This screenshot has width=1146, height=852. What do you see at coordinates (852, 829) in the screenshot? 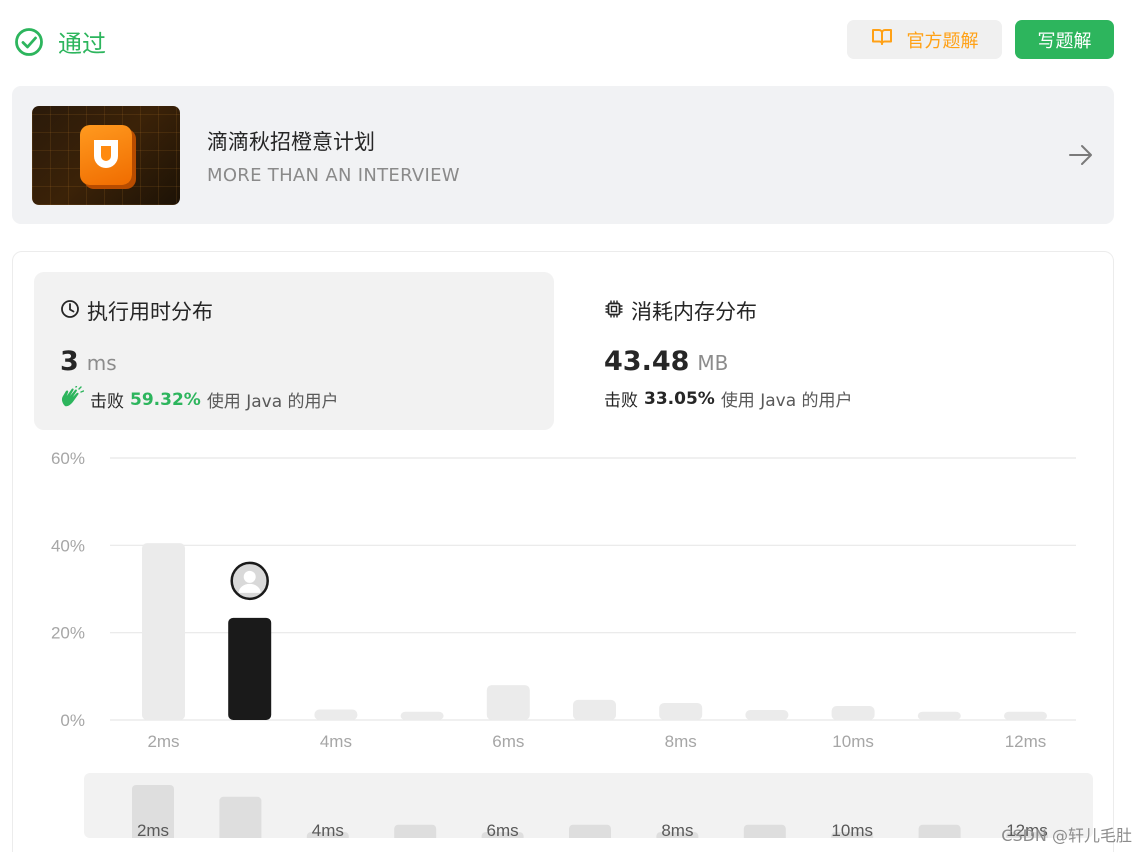
I see `overview-tick-label: 10ms` at bounding box center [852, 829].